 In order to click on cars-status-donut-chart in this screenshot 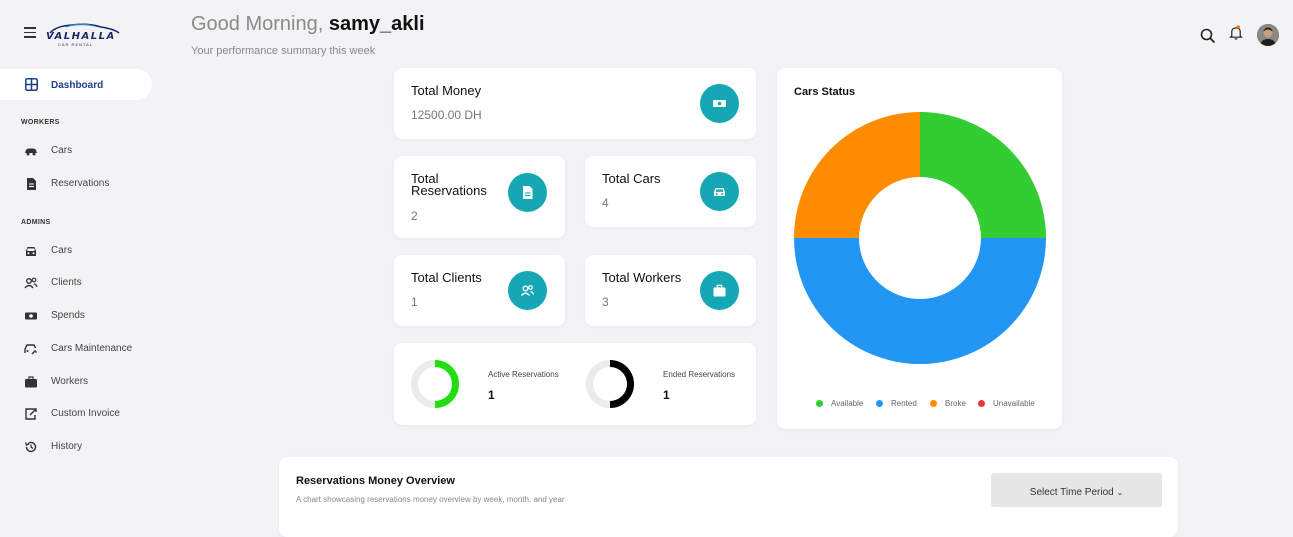, I will do `click(920, 238)`.